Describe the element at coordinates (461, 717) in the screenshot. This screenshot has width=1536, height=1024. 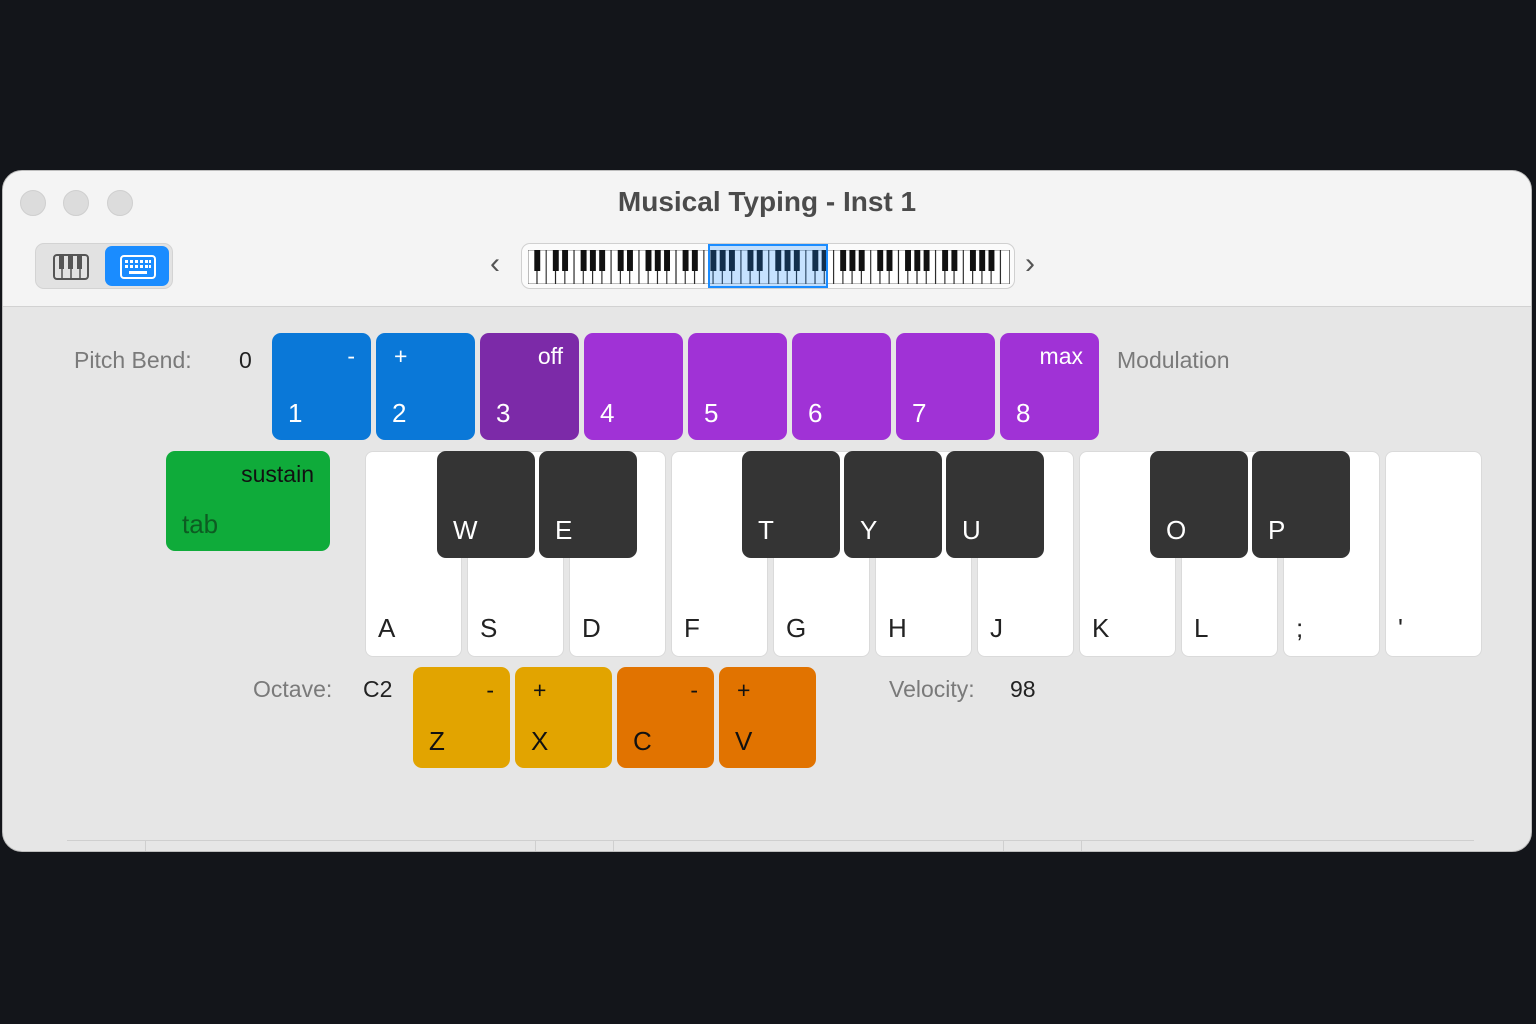
I see `key-z: -Z` at that location.